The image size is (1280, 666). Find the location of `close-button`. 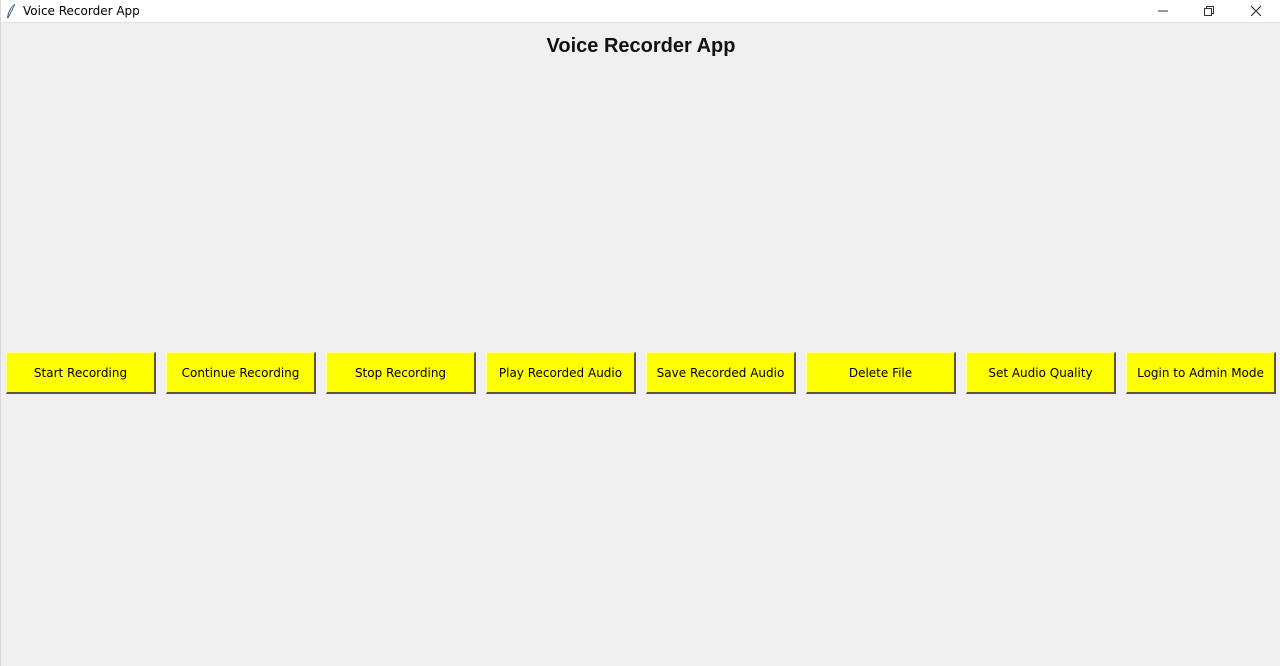

close-button is located at coordinates (1256, 11).